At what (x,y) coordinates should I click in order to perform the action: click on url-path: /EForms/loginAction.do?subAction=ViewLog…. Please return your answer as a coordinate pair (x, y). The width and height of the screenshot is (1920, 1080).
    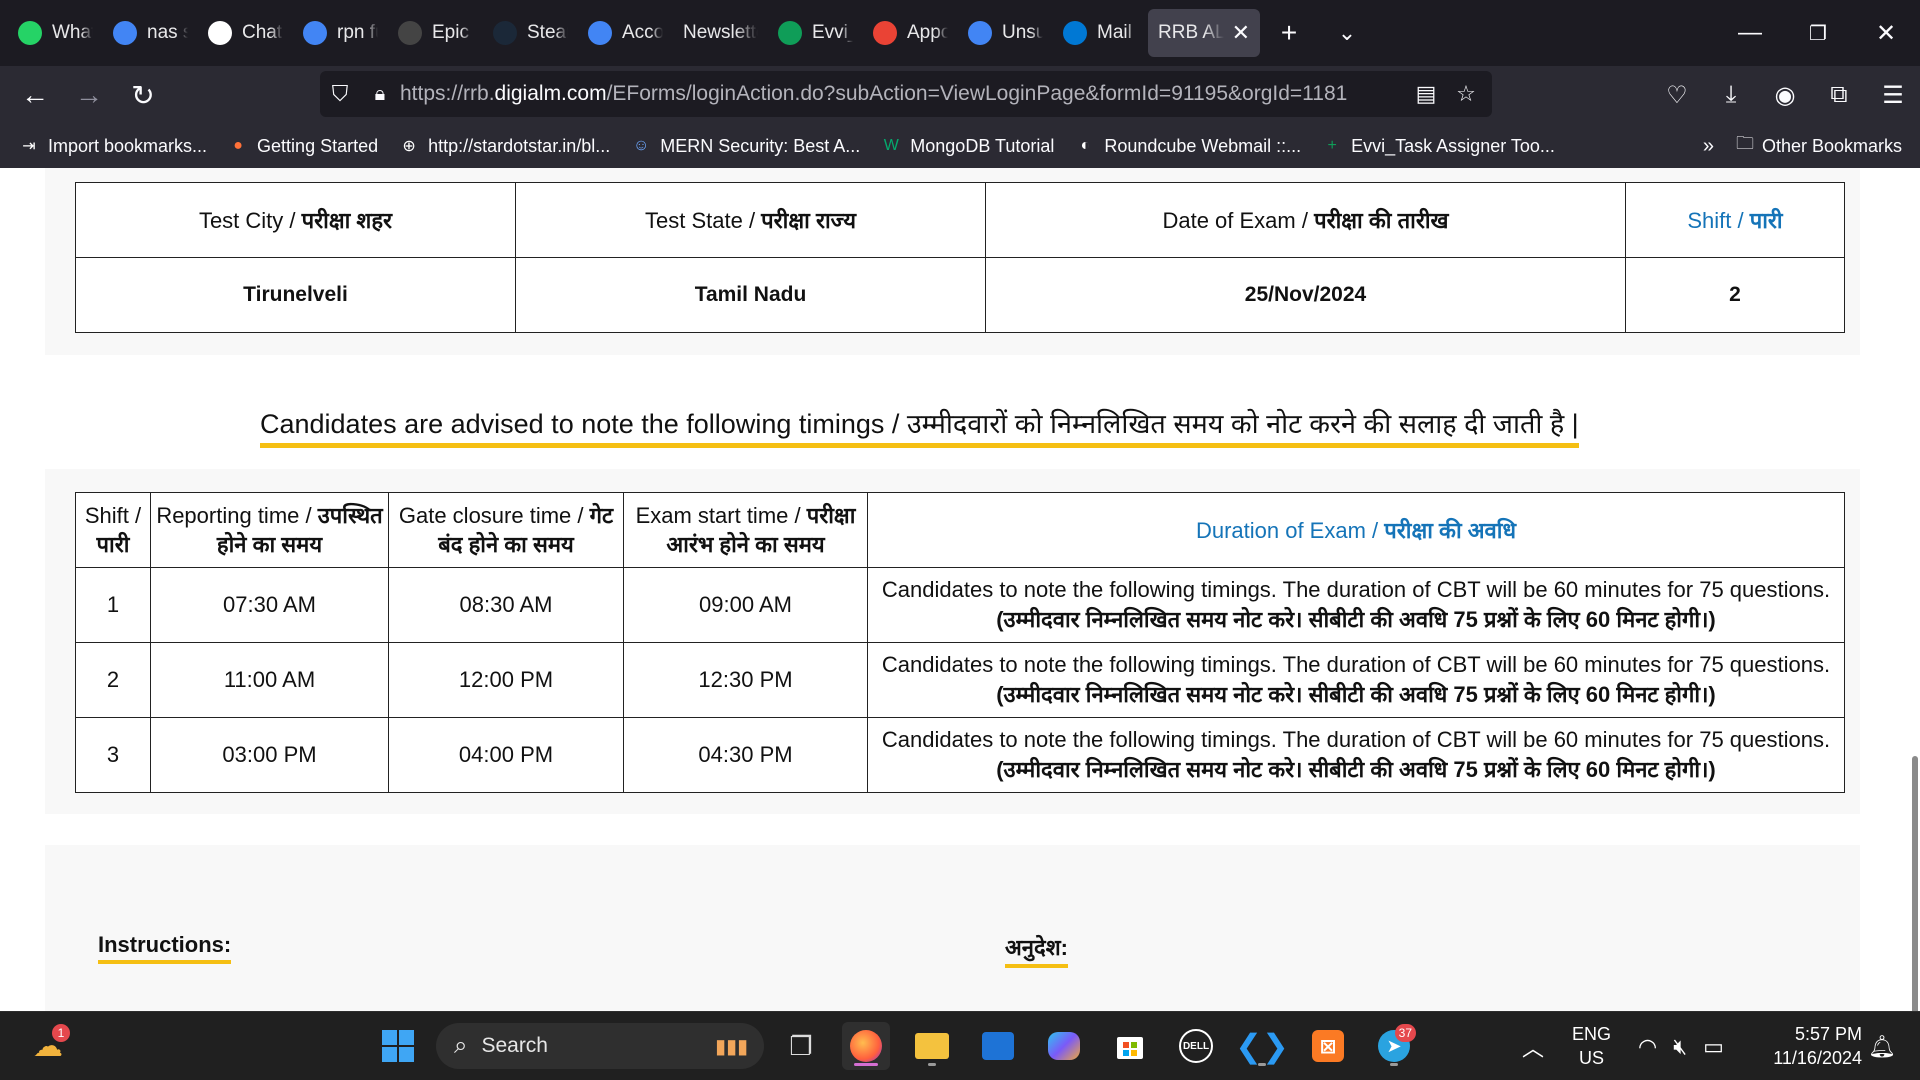
    Looking at the image, I should click on (977, 93).